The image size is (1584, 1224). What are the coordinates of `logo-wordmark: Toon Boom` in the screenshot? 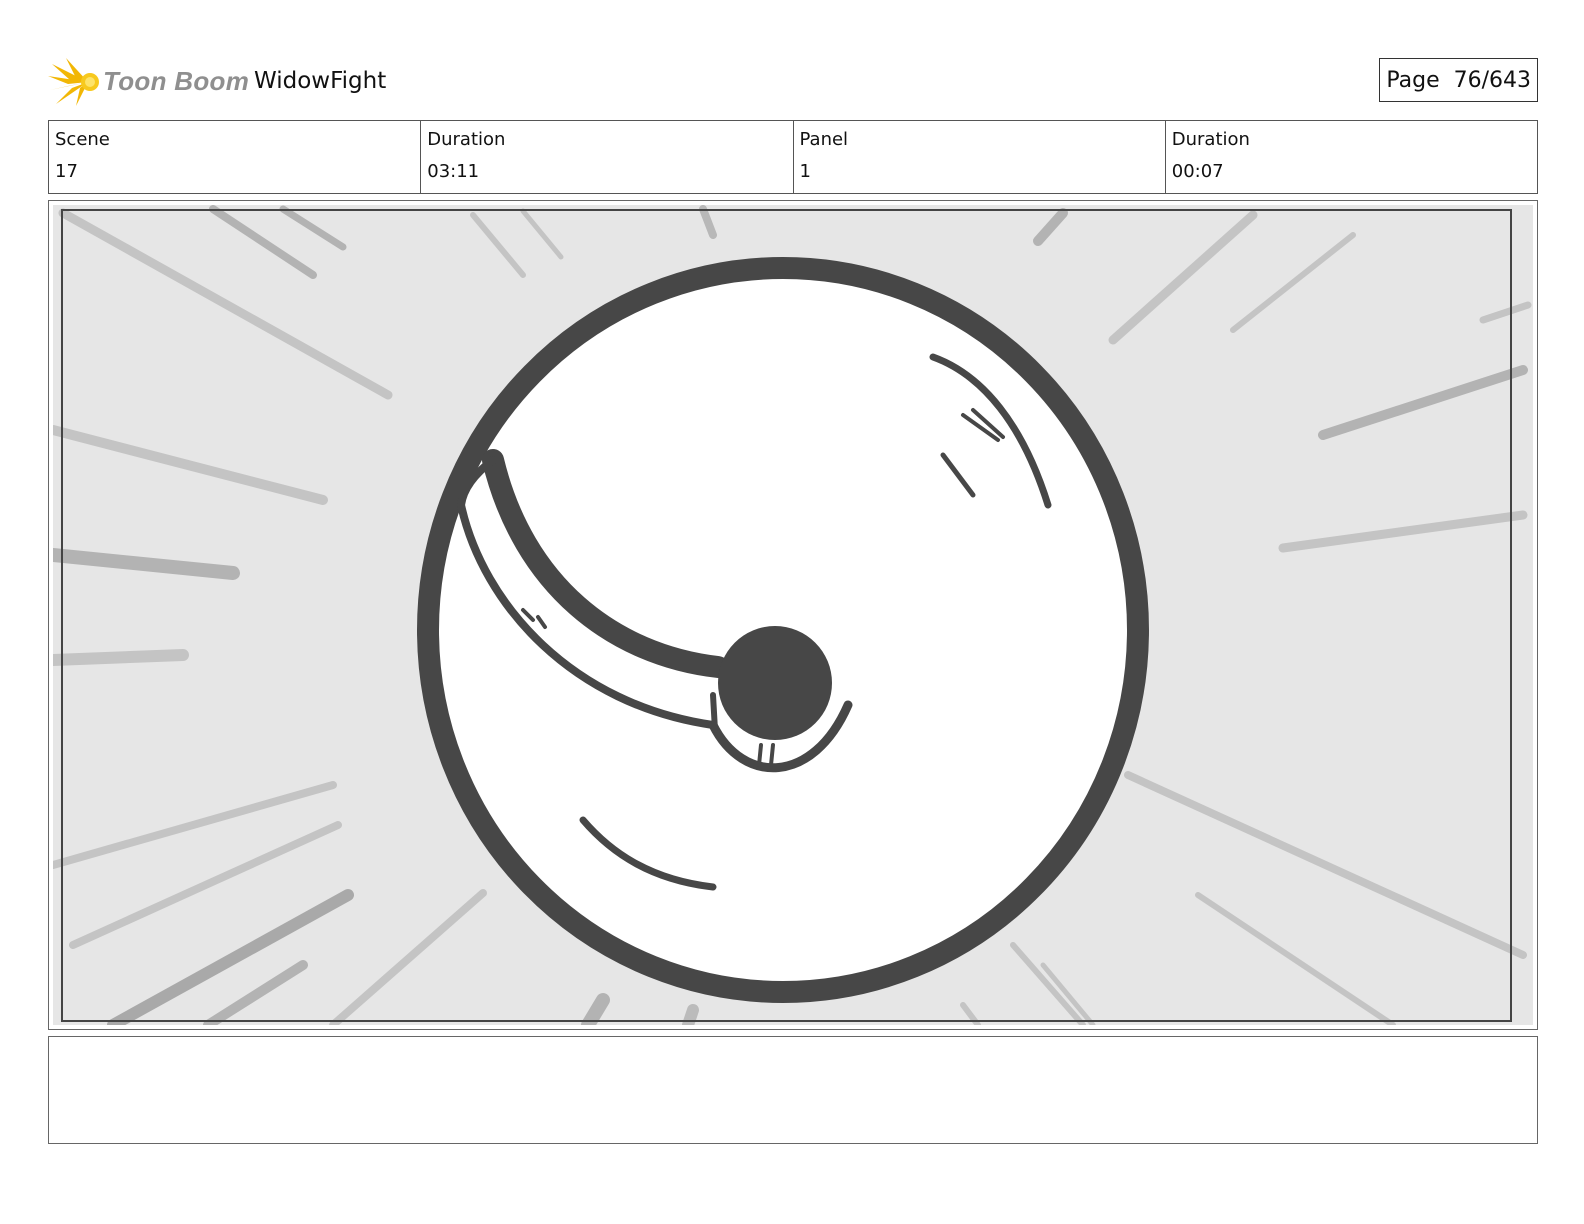 It's located at (176, 81).